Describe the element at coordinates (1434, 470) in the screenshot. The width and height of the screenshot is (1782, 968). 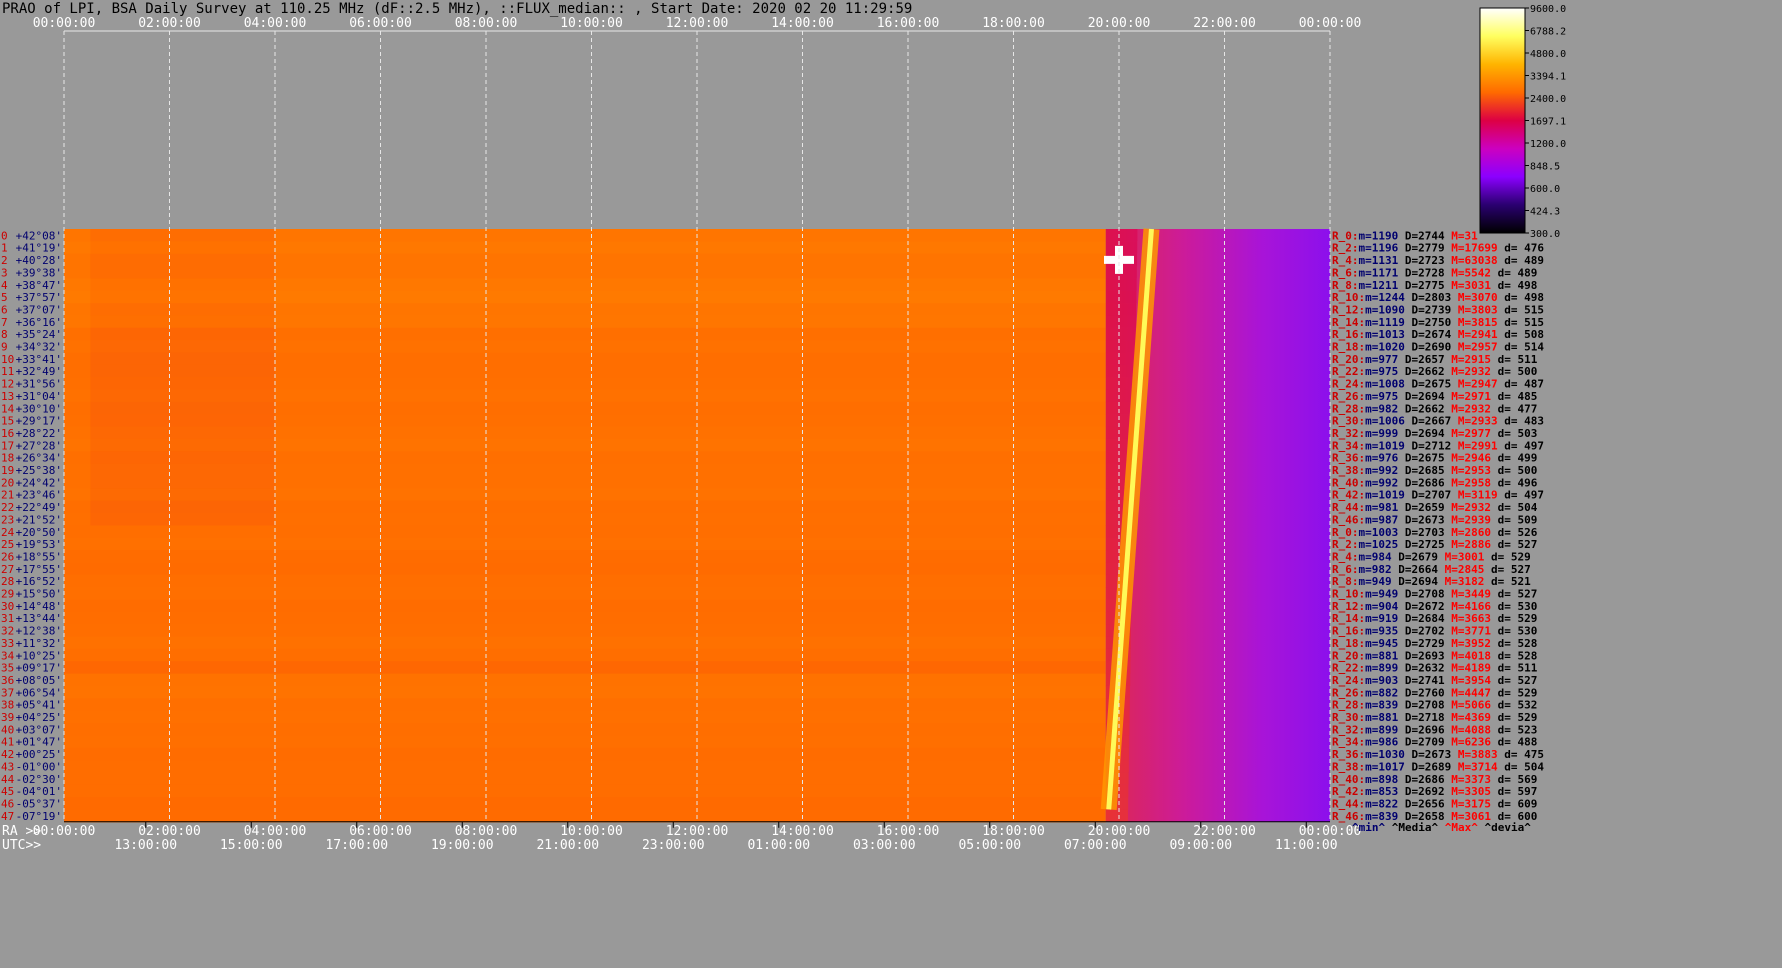
I see `stats-row: R_38:m=992 D=2685 M=2953 d= 500` at that location.